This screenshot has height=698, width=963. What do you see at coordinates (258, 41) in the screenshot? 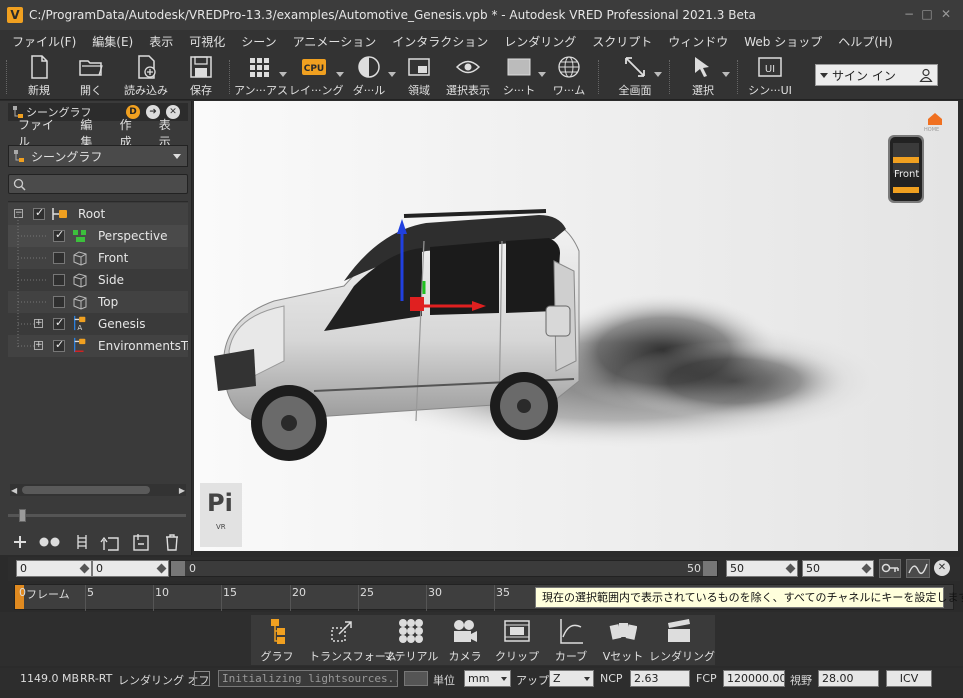
I see `menu-scene: シーン` at bounding box center [258, 41].